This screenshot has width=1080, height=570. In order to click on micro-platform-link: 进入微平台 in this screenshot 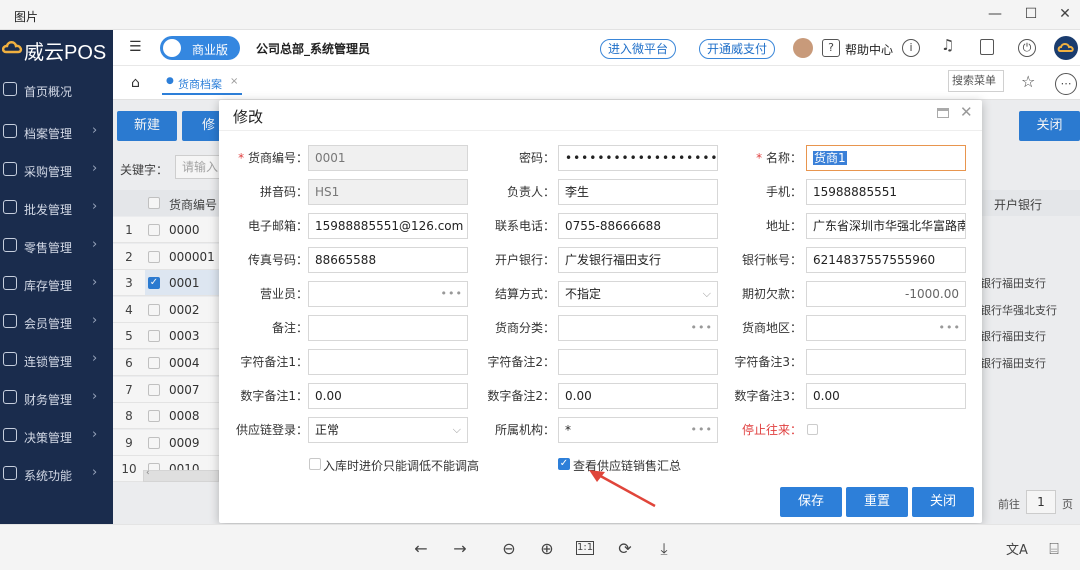, I will do `click(638, 49)`.